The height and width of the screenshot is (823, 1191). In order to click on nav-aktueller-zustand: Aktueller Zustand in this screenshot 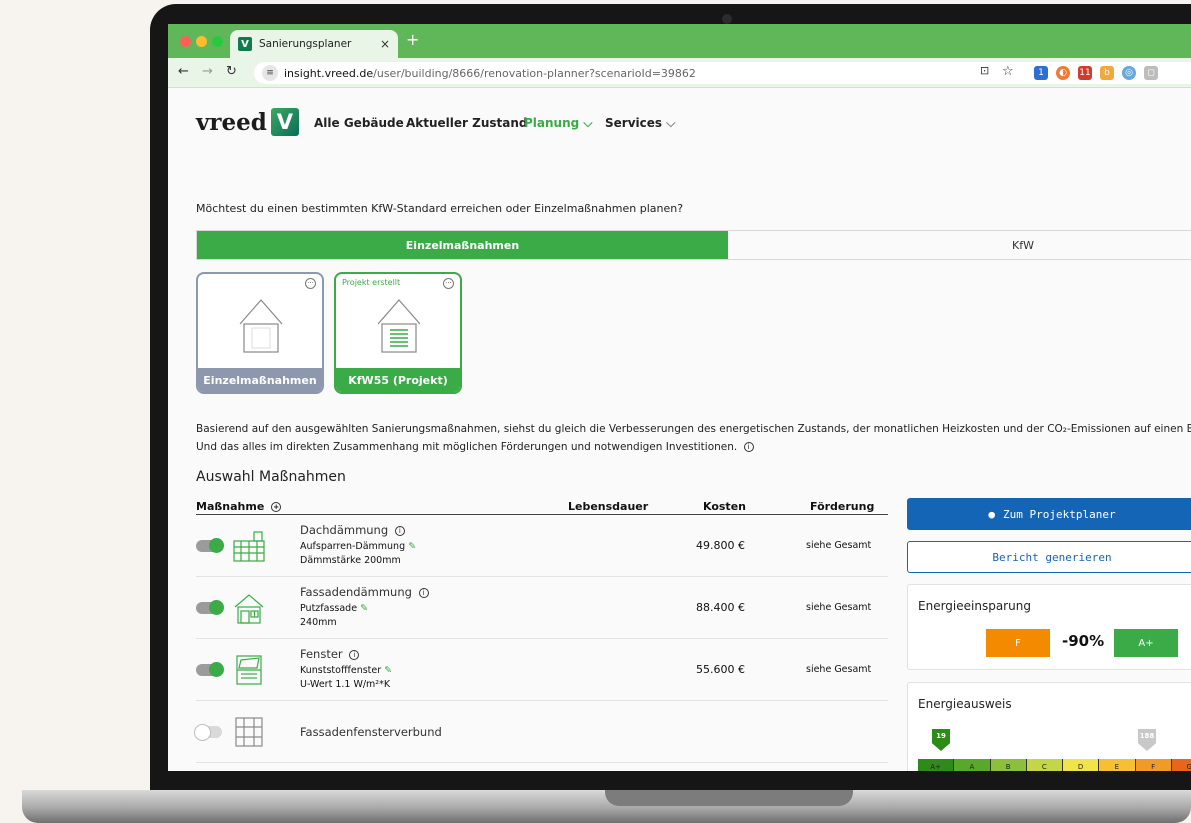, I will do `click(467, 123)`.